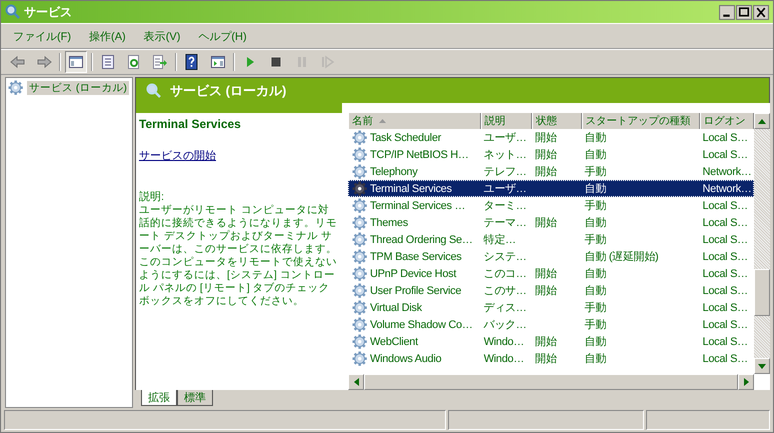  I want to click on minimize-button, so click(727, 12).